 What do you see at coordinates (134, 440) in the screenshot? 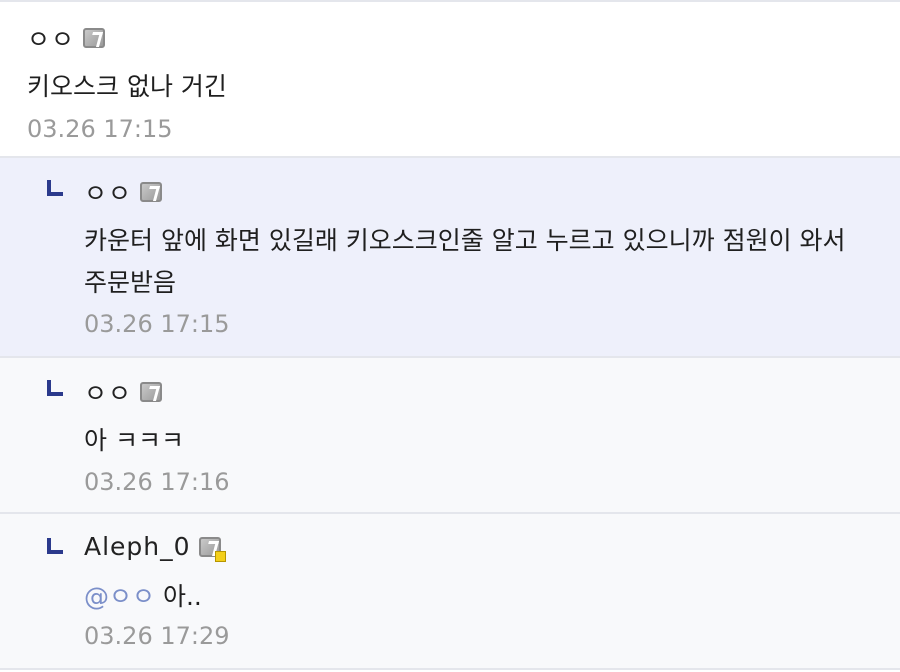
I see `comment-text: 아 ㅋㅋㅋ` at bounding box center [134, 440].